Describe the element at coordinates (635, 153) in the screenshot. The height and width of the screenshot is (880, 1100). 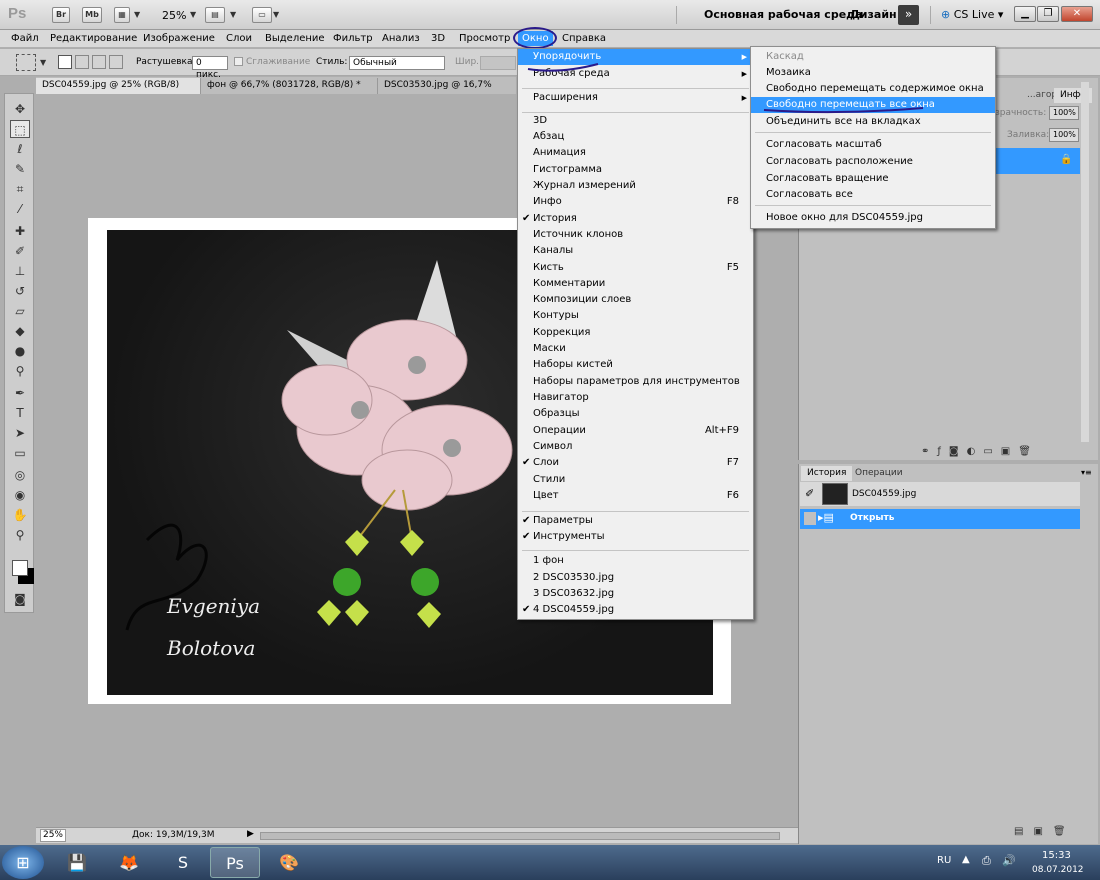
I see `window-menu-item: Анимация` at that location.